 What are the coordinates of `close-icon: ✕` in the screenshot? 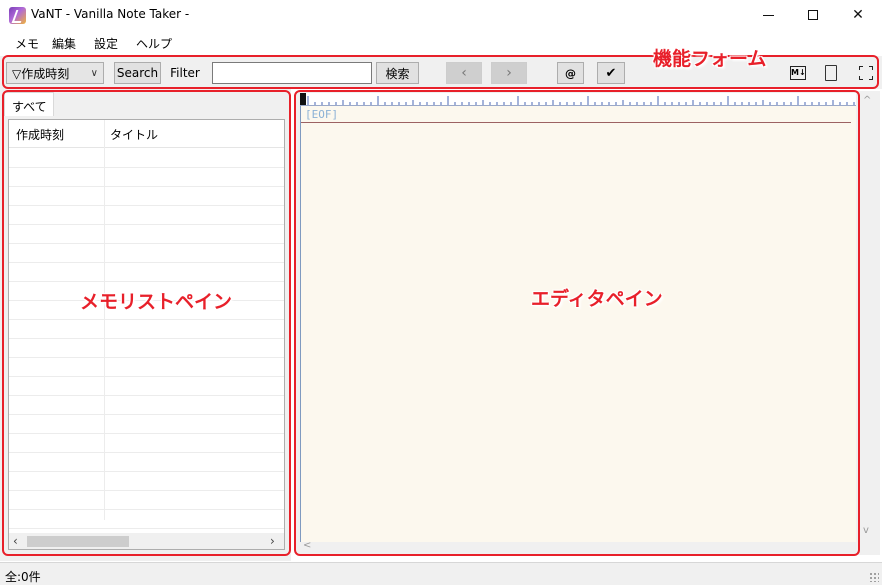 It's located at (858, 15).